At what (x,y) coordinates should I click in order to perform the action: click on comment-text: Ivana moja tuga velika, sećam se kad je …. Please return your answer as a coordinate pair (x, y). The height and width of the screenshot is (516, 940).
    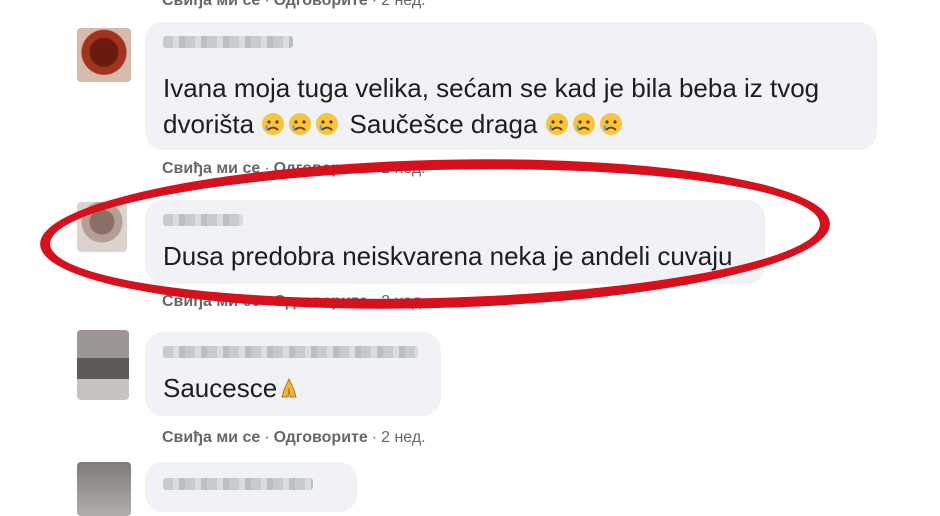
    Looking at the image, I should click on (495, 106).